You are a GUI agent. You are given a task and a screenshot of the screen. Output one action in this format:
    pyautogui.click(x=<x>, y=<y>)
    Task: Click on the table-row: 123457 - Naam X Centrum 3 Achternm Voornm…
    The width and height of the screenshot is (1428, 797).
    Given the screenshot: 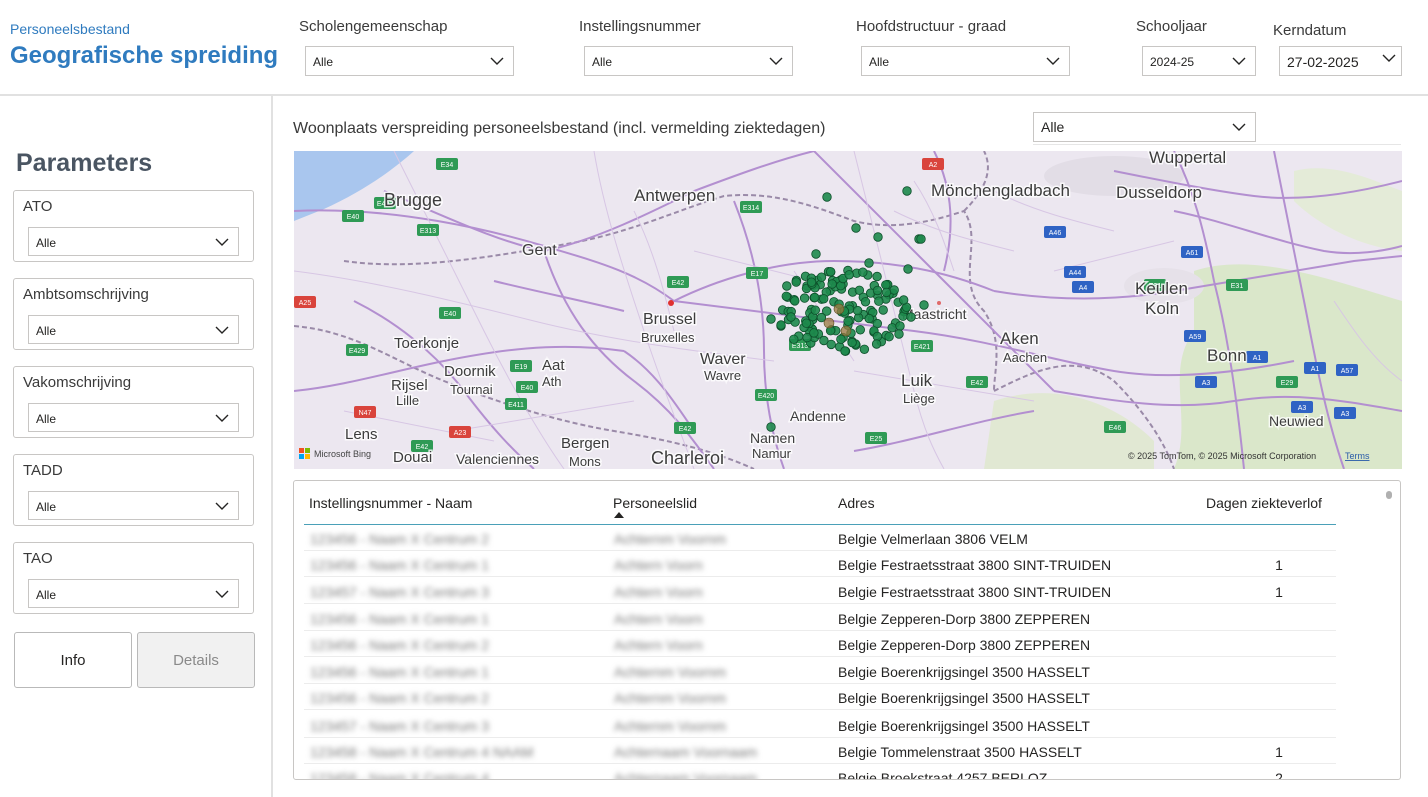 What is the action you would take?
    pyautogui.click(x=820, y=725)
    